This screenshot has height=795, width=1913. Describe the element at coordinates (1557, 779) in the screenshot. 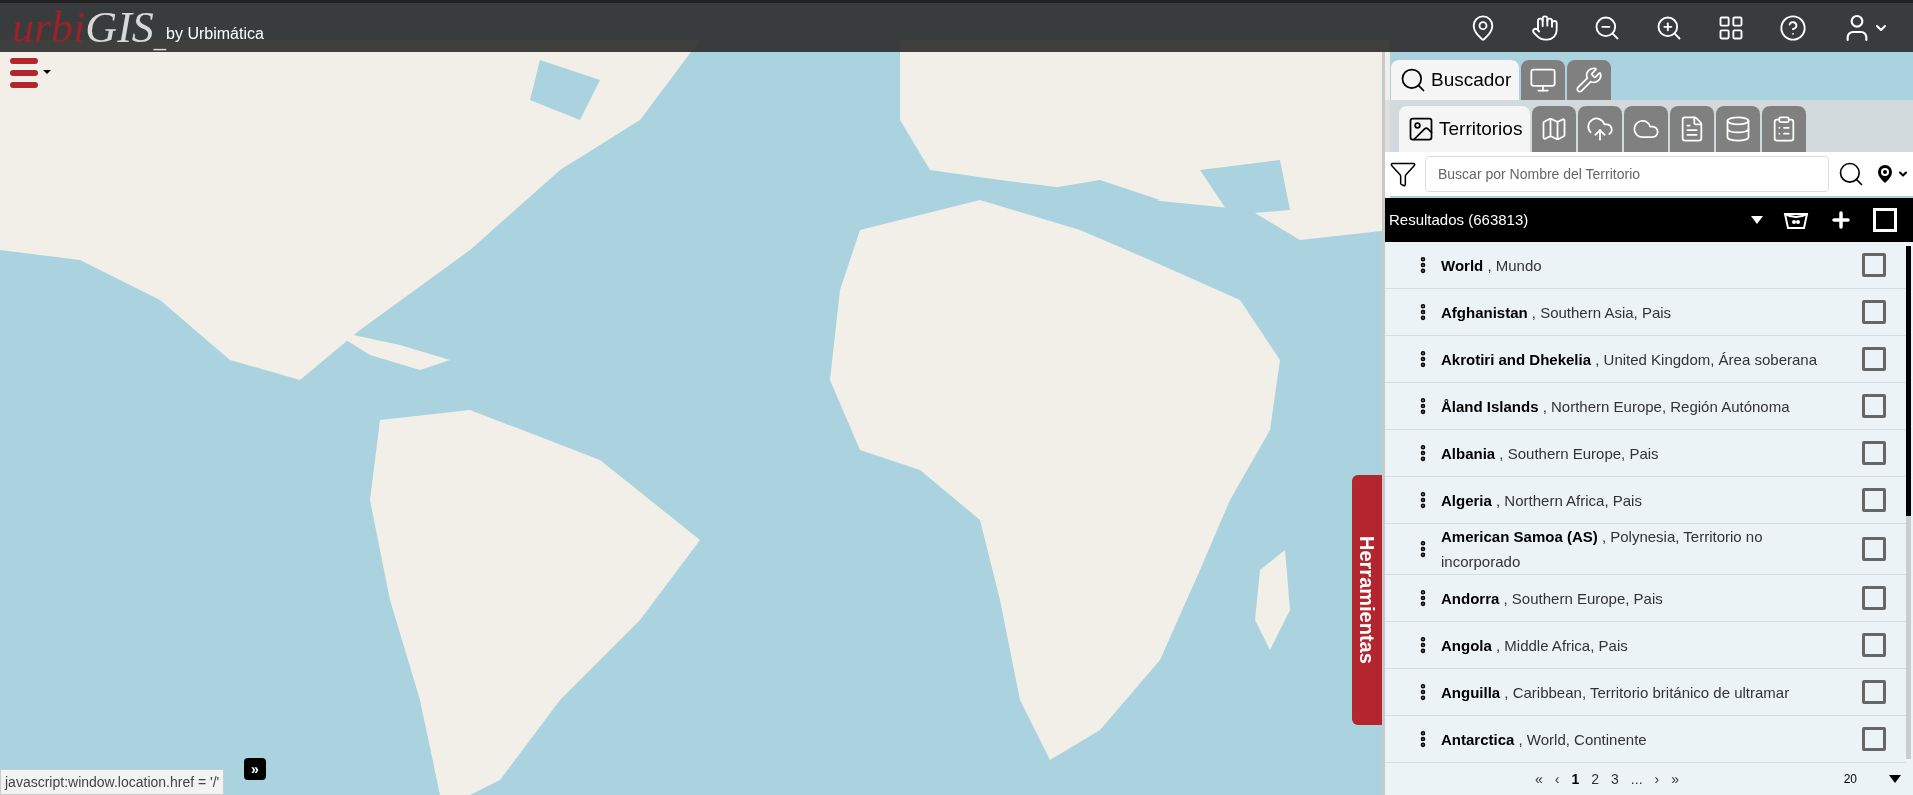

I see `page-link: ‹` at that location.